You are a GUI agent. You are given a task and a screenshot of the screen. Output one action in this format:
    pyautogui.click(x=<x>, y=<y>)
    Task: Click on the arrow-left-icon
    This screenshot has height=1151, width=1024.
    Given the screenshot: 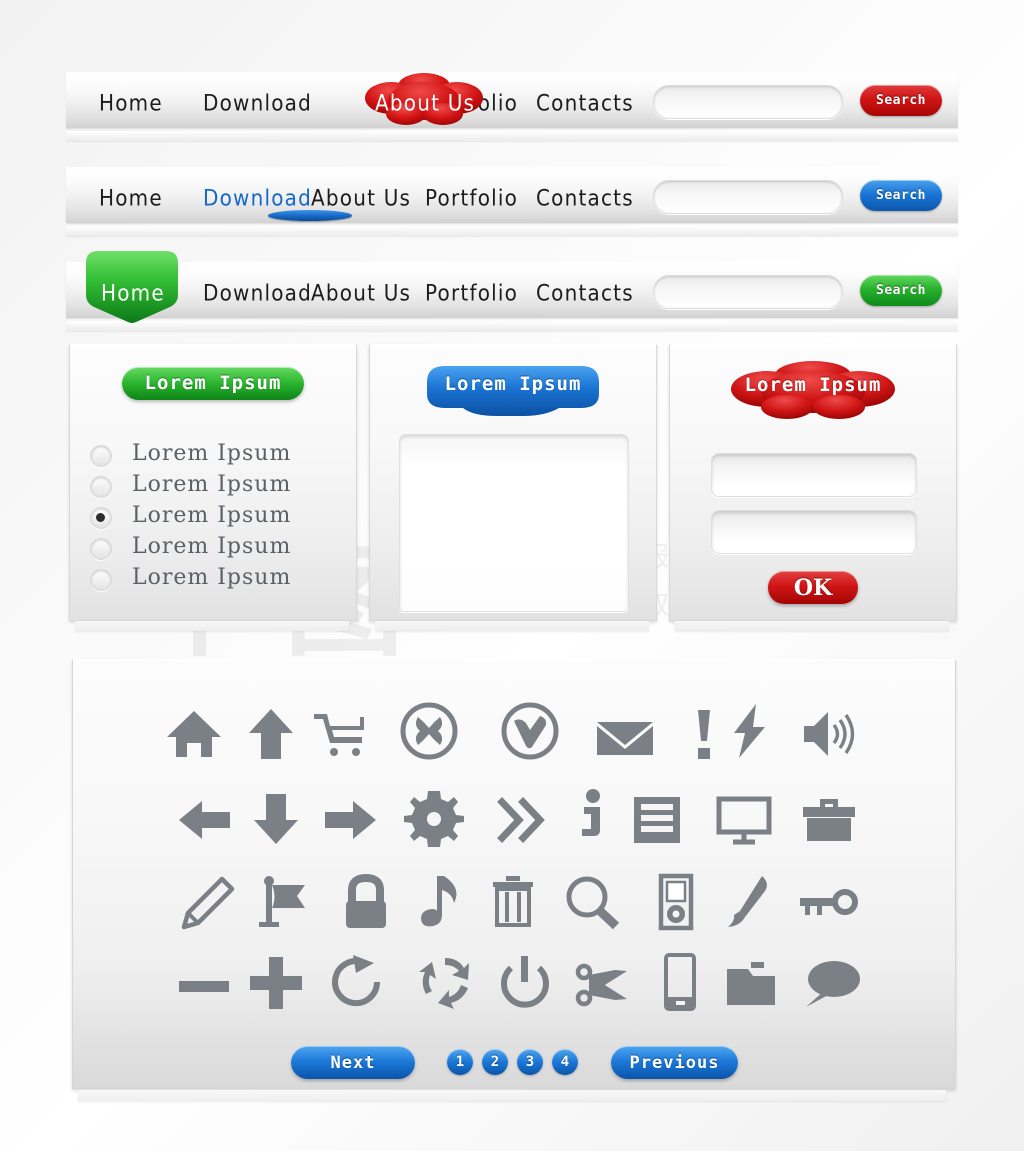 What is the action you would take?
    pyautogui.click(x=205, y=820)
    